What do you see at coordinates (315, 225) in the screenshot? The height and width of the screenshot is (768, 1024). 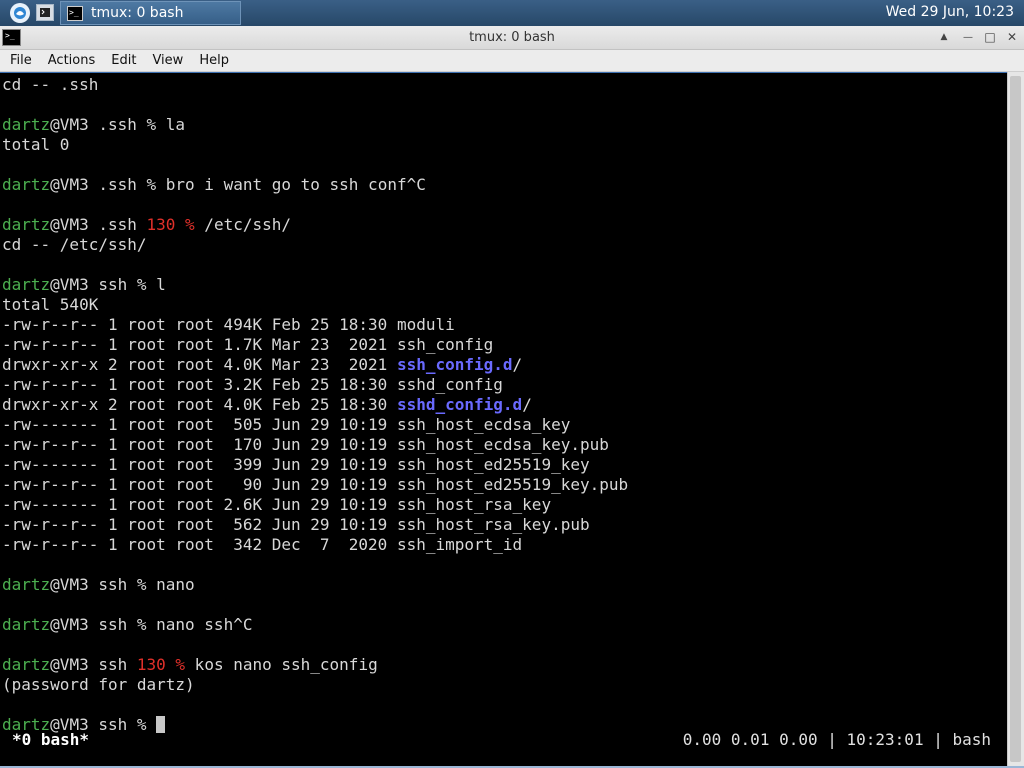 I see `terminal-line: dartz@VM3 .ssh 130 % /etc/ssh/` at bounding box center [315, 225].